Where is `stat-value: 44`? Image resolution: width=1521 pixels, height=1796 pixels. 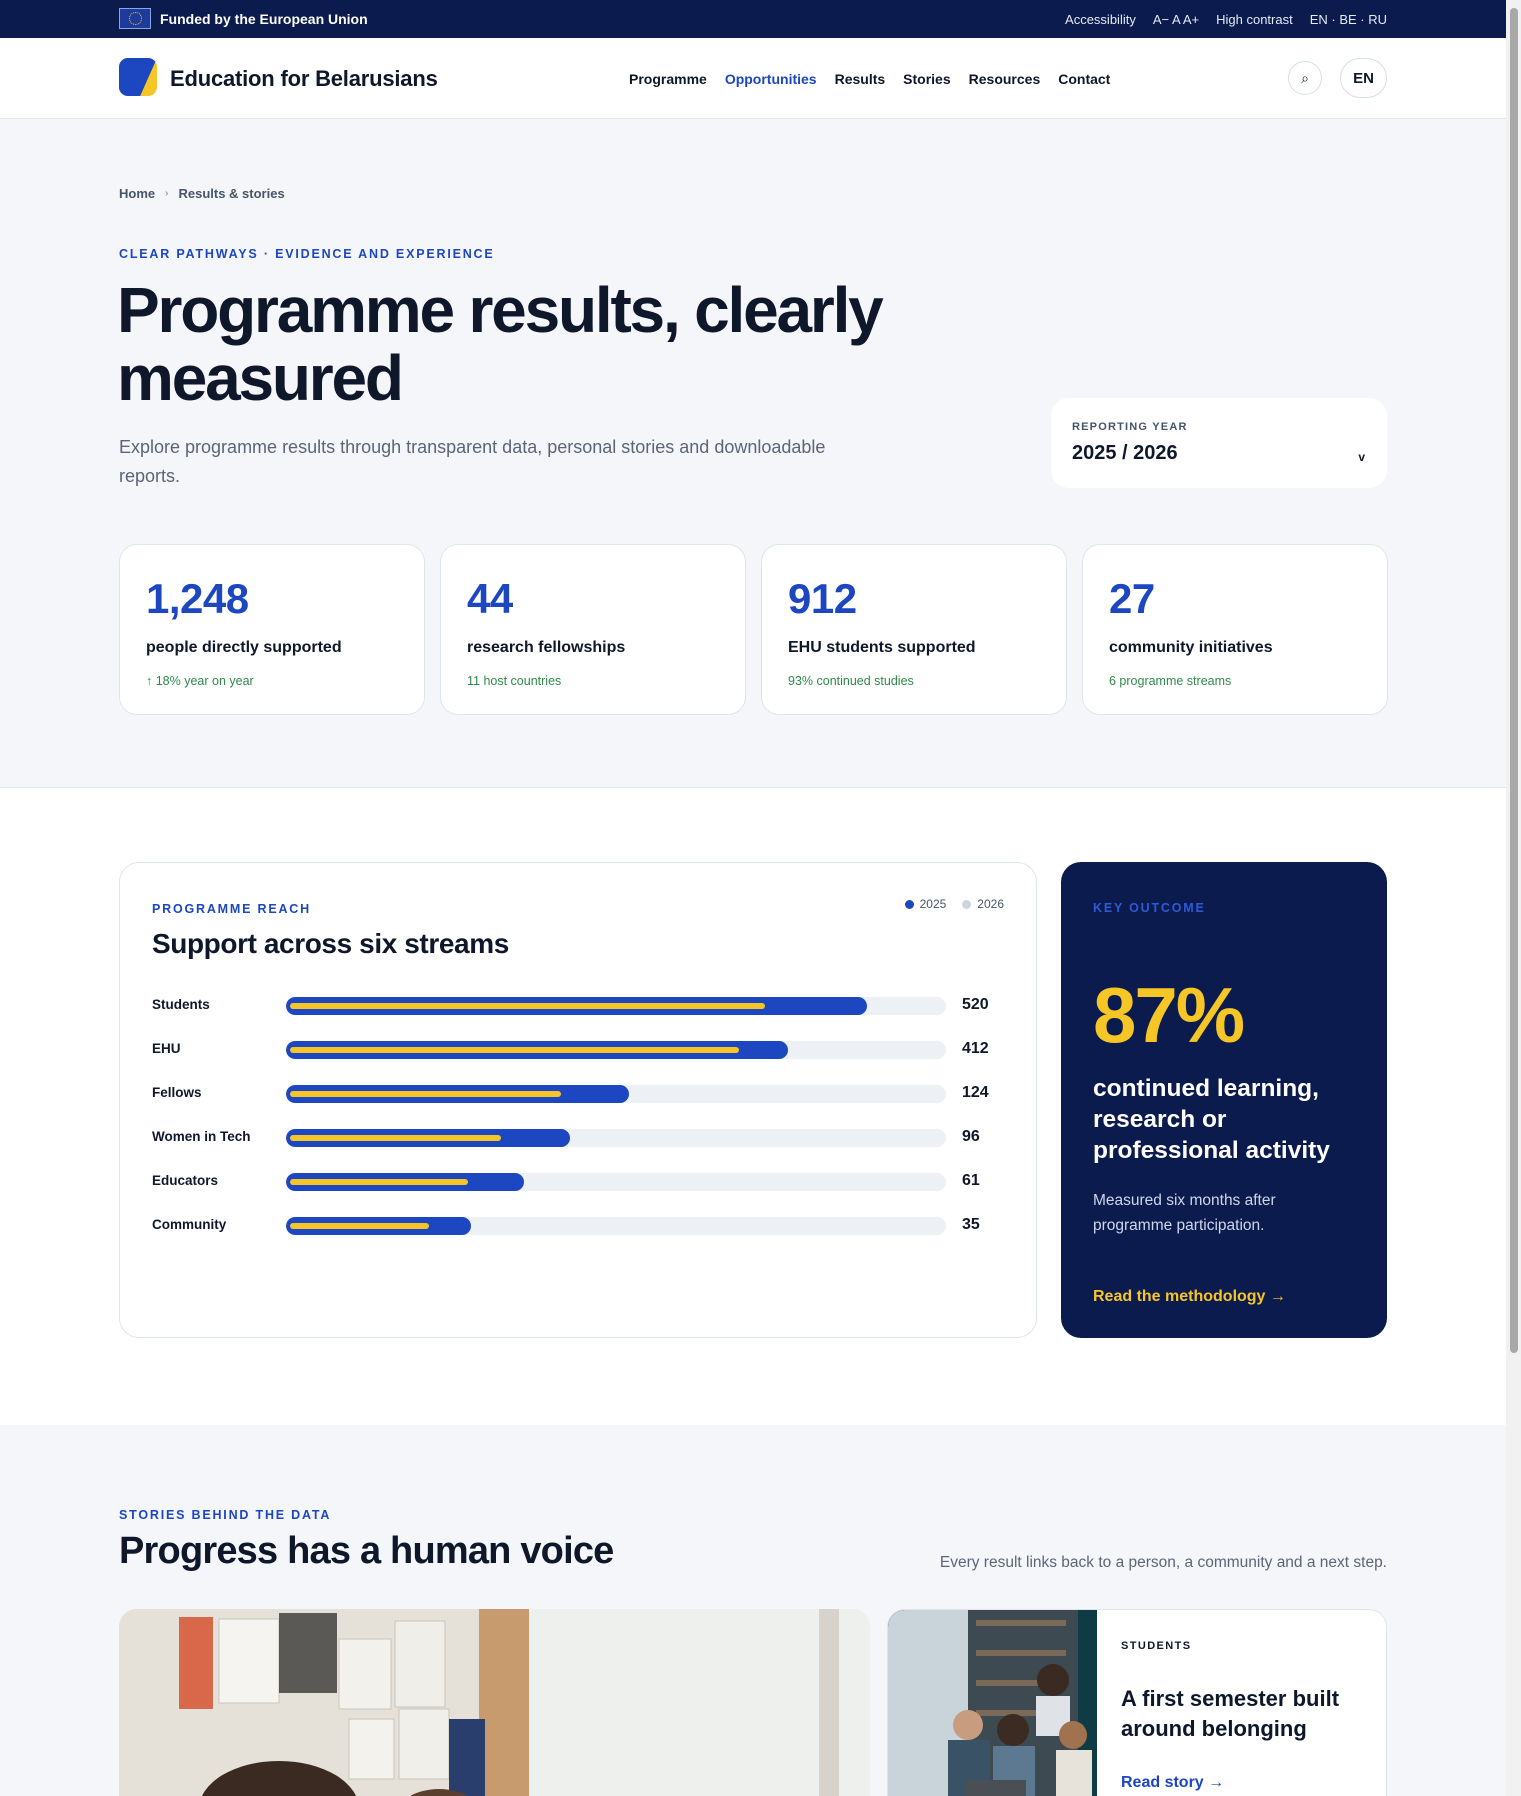
stat-value: 44 is located at coordinates (490, 598).